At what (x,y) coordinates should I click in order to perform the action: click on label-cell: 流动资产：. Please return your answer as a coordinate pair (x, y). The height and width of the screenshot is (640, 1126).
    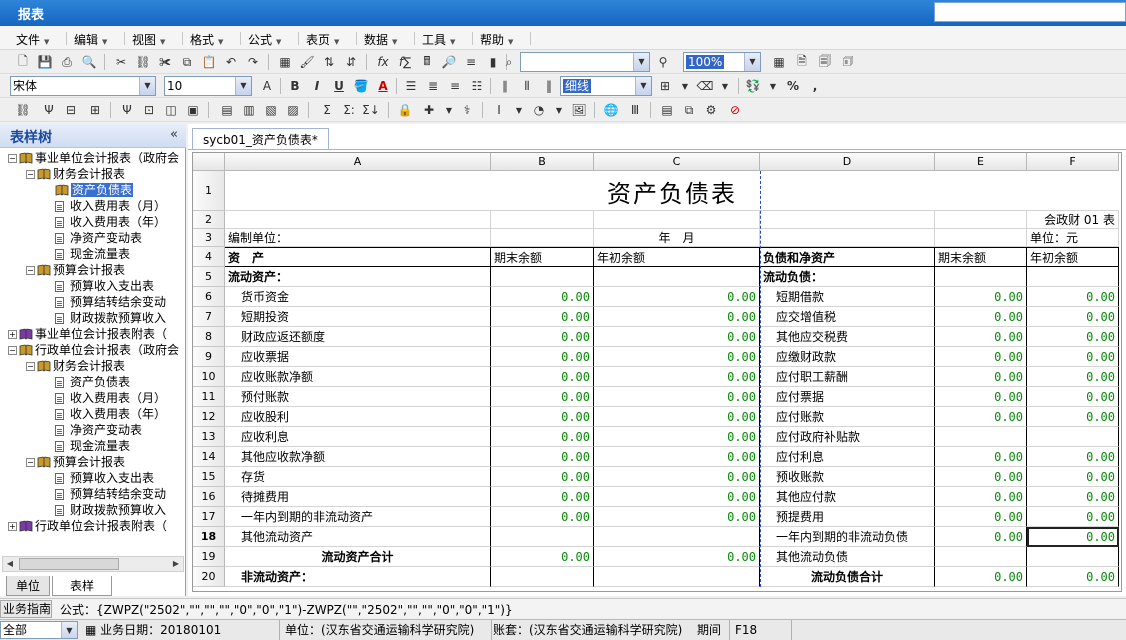
    Looking at the image, I should click on (358, 277).